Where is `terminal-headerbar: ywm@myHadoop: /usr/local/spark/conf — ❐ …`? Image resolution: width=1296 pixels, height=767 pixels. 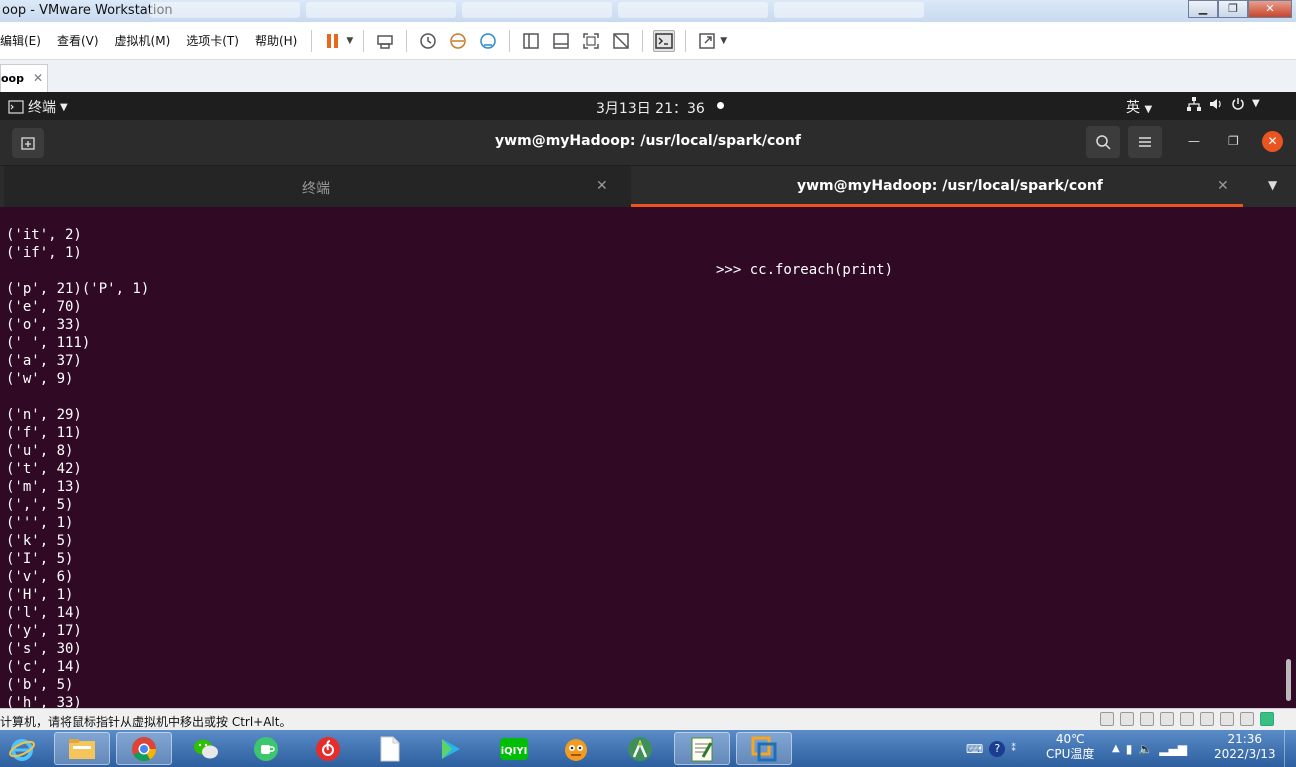
terminal-headerbar: ywm@myHadoop: /usr/local/spark/conf — ❐ … is located at coordinates (648, 142).